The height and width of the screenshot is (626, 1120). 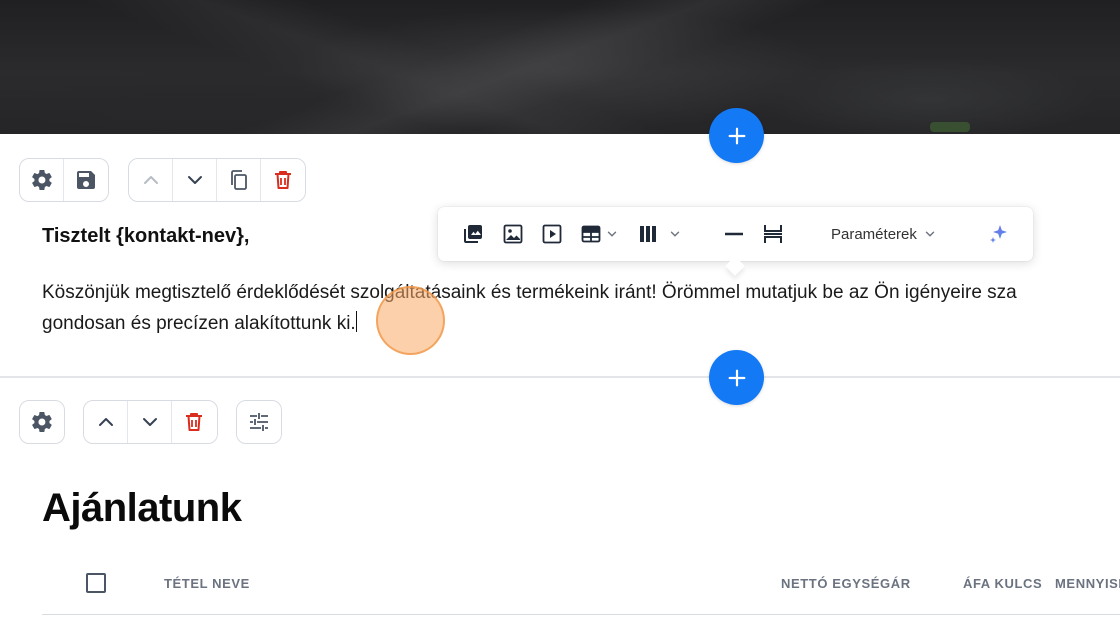 What do you see at coordinates (950, 127) in the screenshot?
I see `header-image-detail` at bounding box center [950, 127].